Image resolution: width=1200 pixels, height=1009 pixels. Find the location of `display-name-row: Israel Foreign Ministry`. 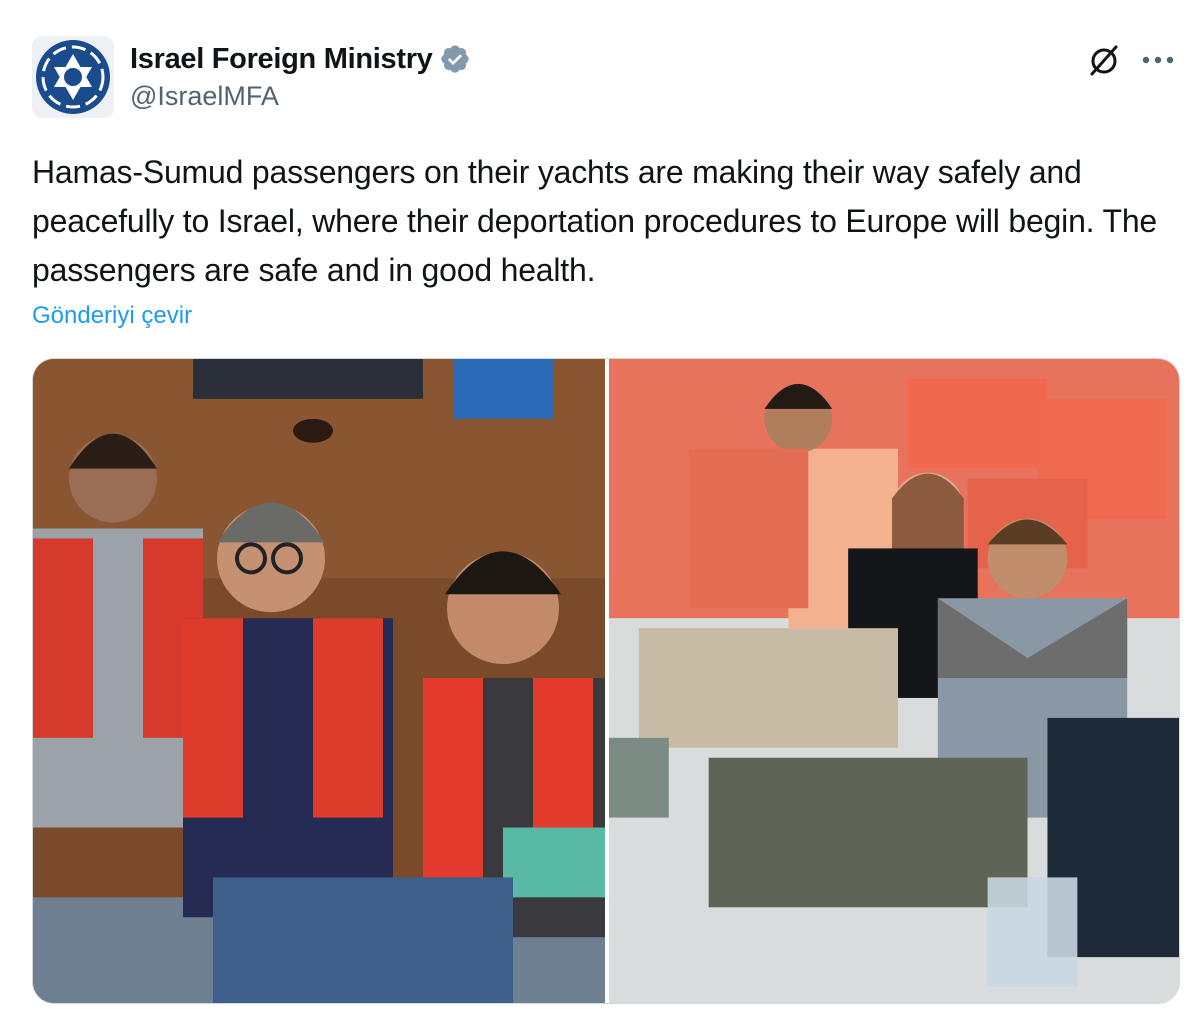

display-name-row: Israel Foreign Ministry is located at coordinates (300, 59).